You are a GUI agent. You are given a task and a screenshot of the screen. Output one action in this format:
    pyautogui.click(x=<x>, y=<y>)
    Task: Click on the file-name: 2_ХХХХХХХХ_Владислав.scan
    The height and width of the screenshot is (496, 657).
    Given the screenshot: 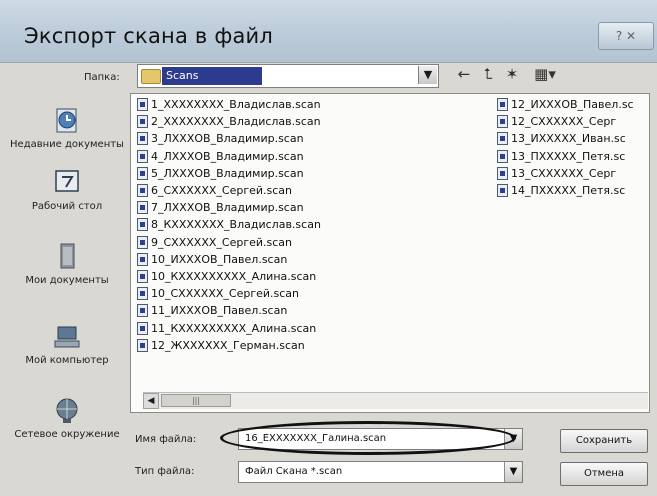 What is the action you would take?
    pyautogui.click(x=236, y=122)
    